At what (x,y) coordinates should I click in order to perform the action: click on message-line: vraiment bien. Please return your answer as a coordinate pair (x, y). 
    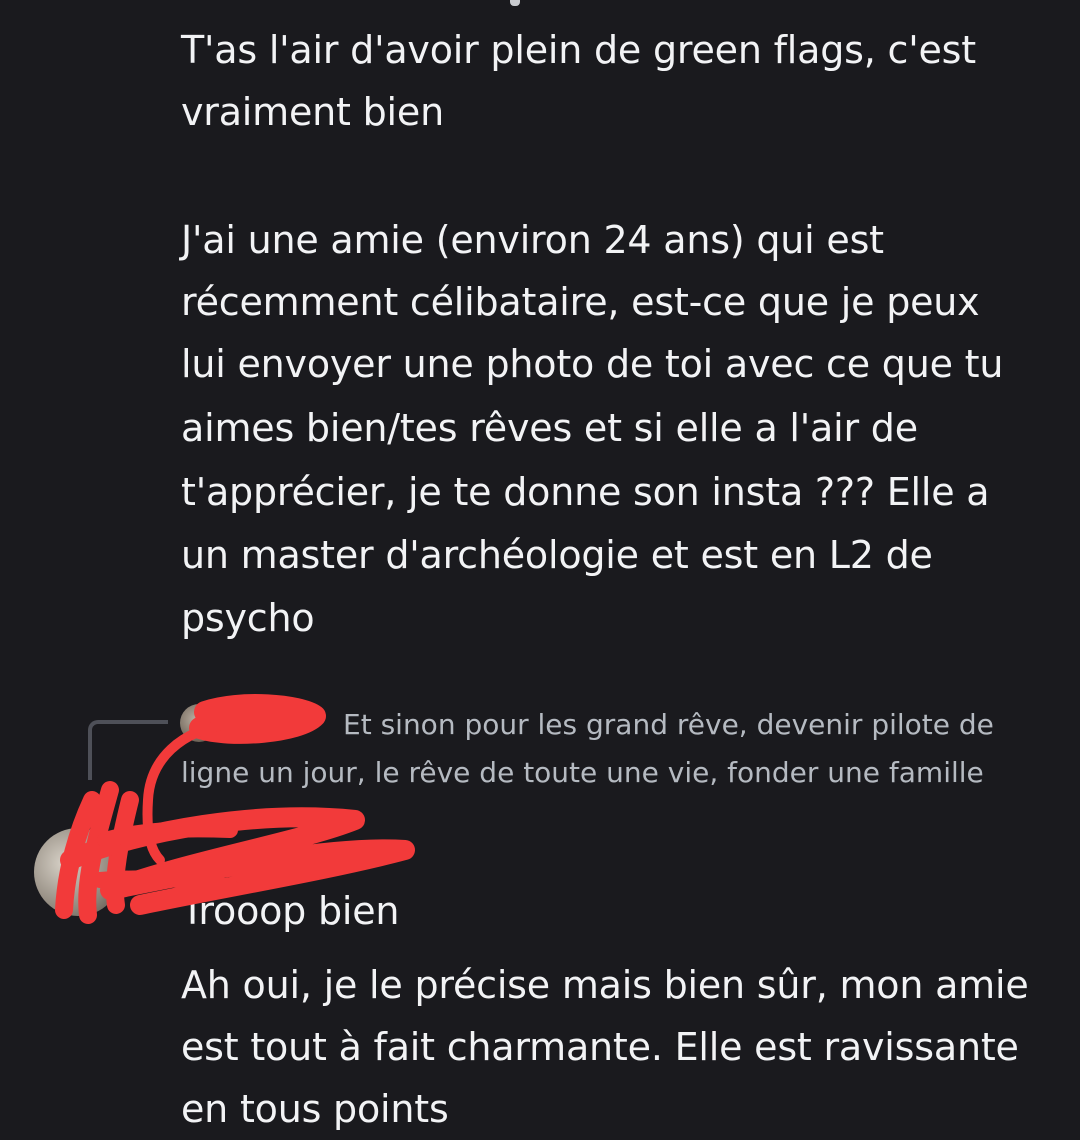
    Looking at the image, I should click on (312, 112).